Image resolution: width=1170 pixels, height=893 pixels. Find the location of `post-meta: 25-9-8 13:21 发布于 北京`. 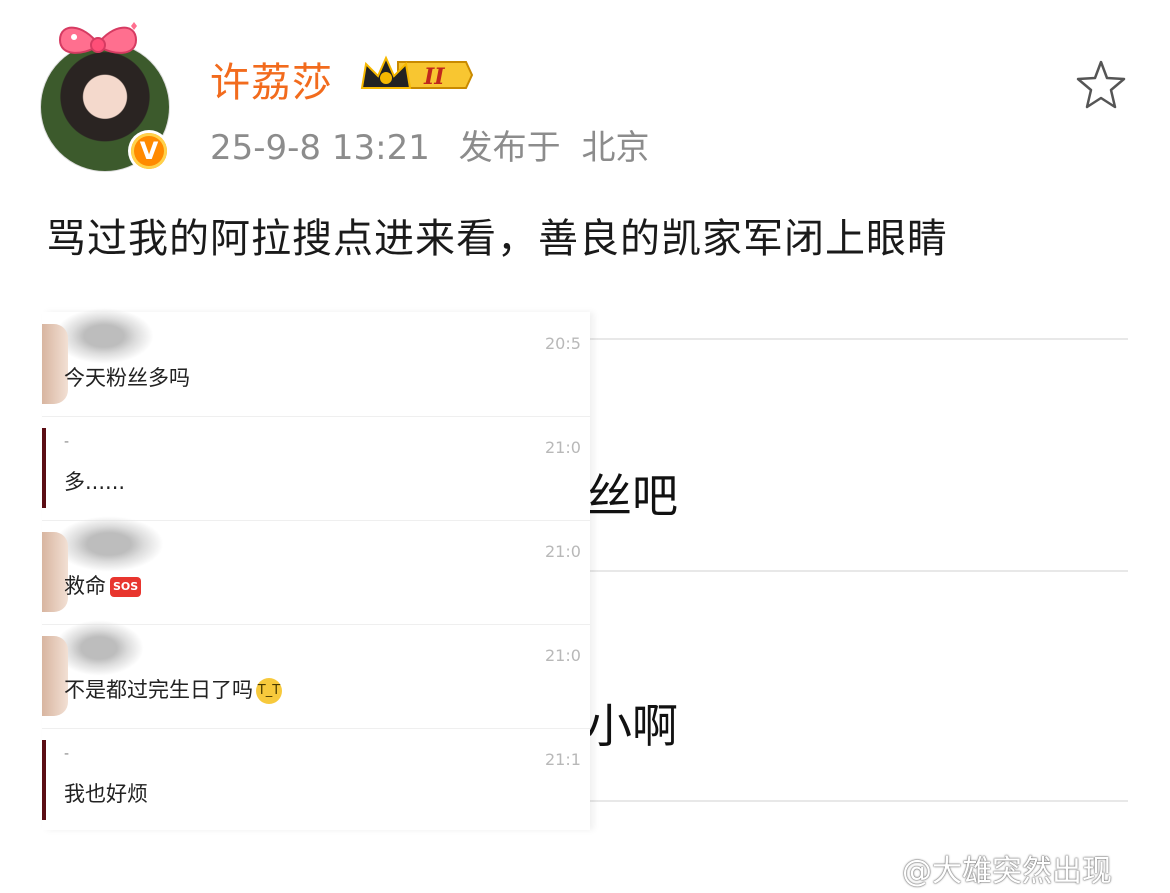

post-meta: 25-9-8 13:21 发布于 北京 is located at coordinates (429, 144).